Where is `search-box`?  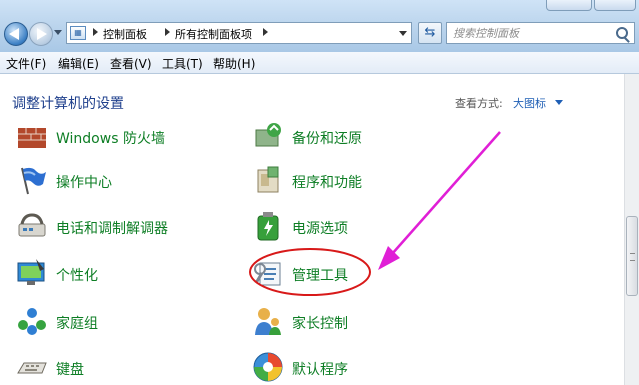 search-box is located at coordinates (540, 33).